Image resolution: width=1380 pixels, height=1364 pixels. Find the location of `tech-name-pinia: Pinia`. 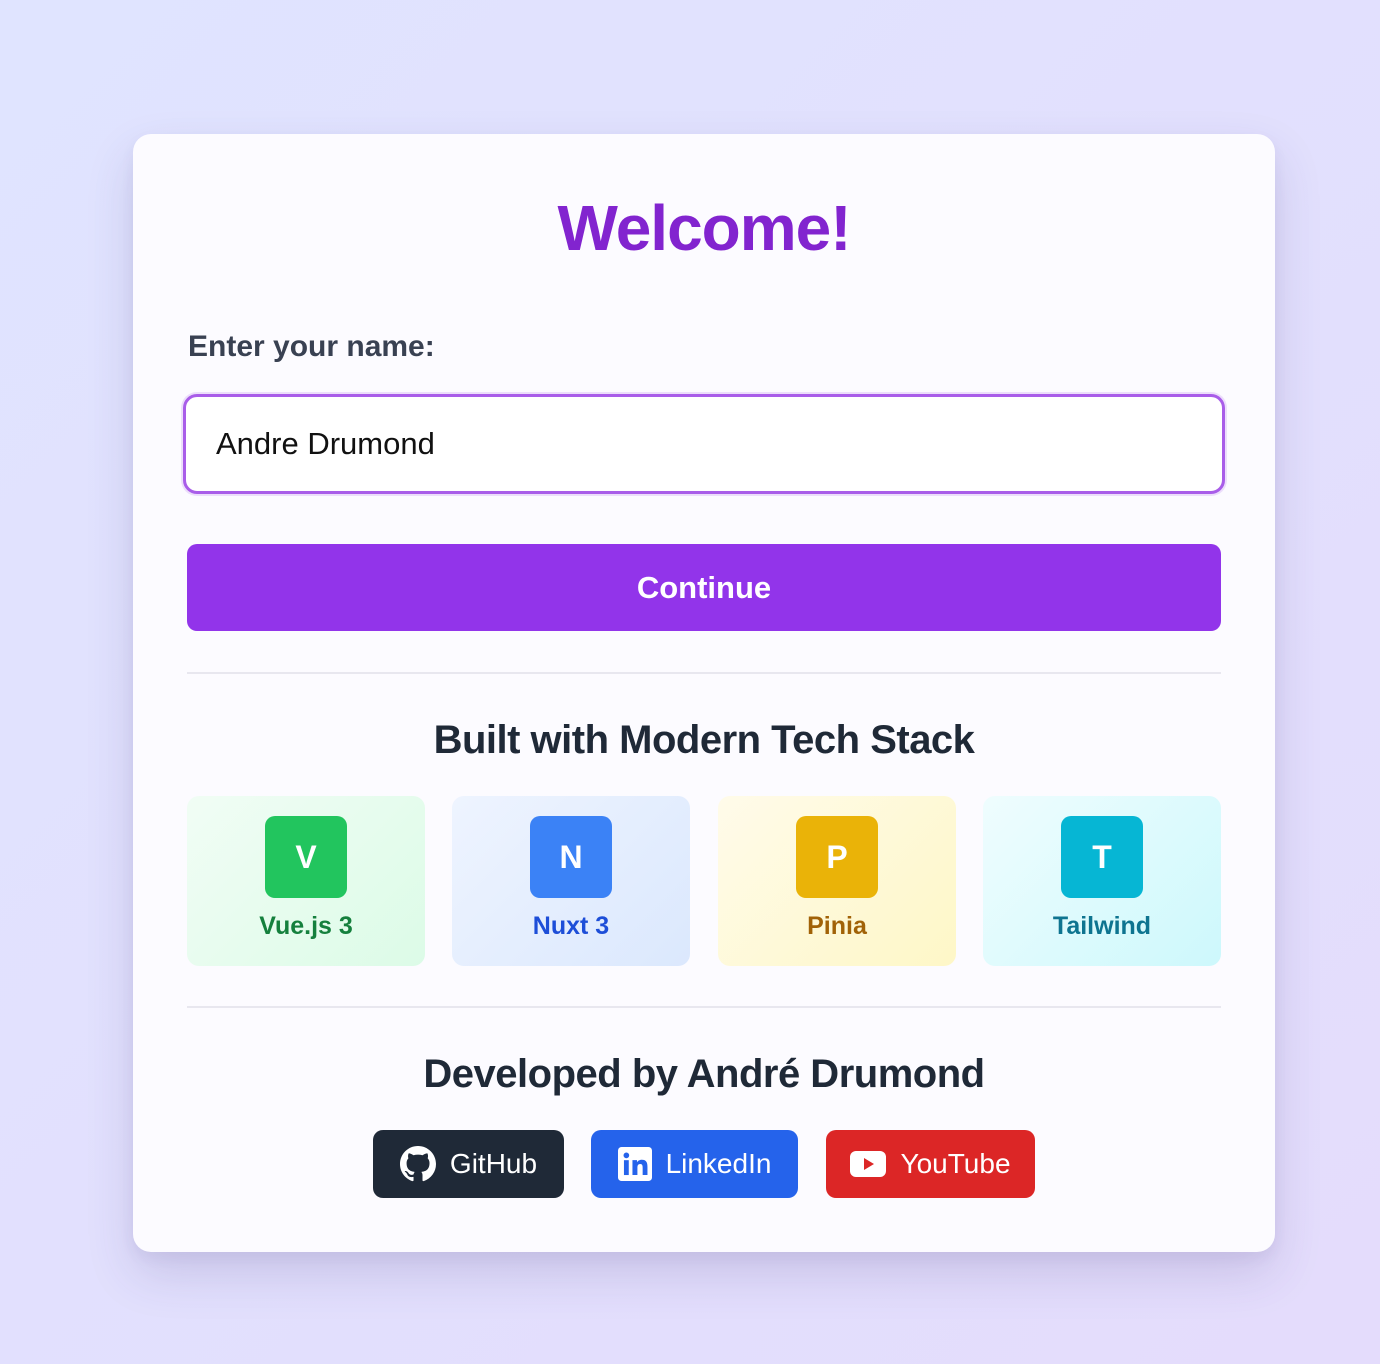

tech-name-pinia: Pinia is located at coordinates (837, 926).